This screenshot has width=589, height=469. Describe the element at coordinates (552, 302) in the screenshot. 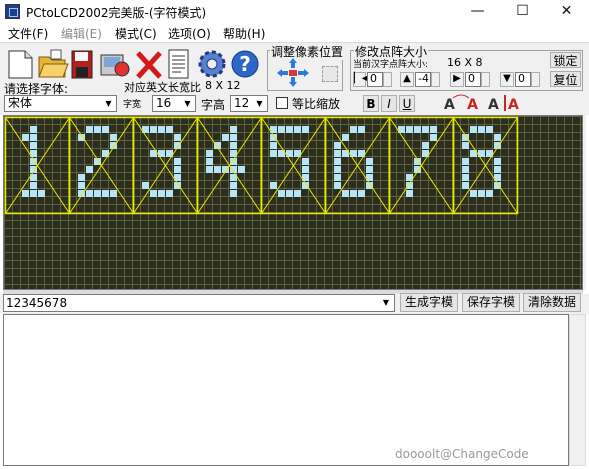

I see `clear-button: 清除数据` at that location.